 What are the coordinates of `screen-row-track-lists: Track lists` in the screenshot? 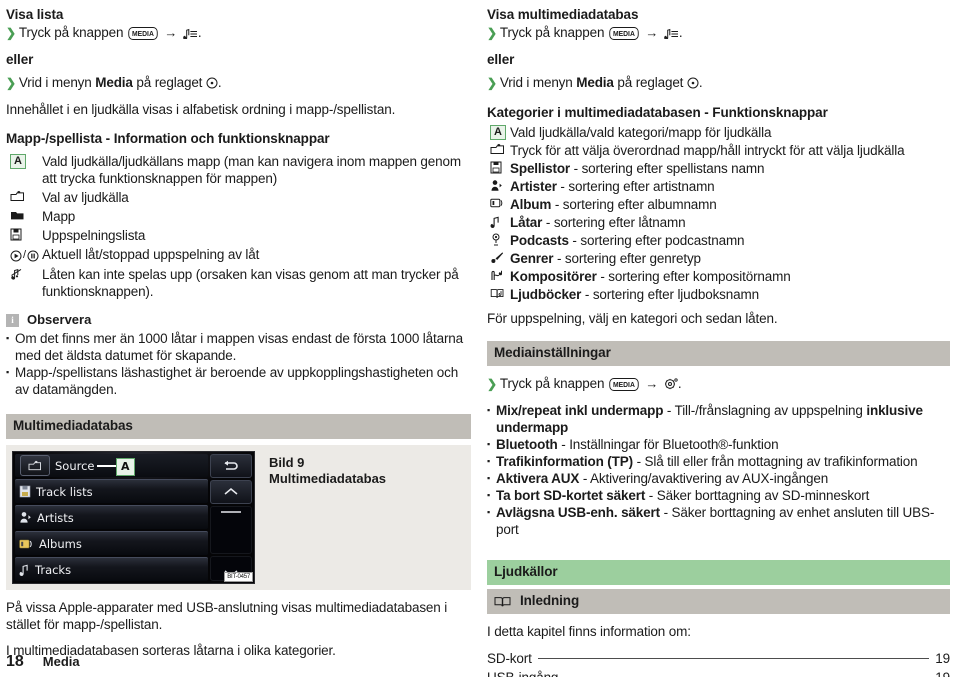 It's located at (111, 491).